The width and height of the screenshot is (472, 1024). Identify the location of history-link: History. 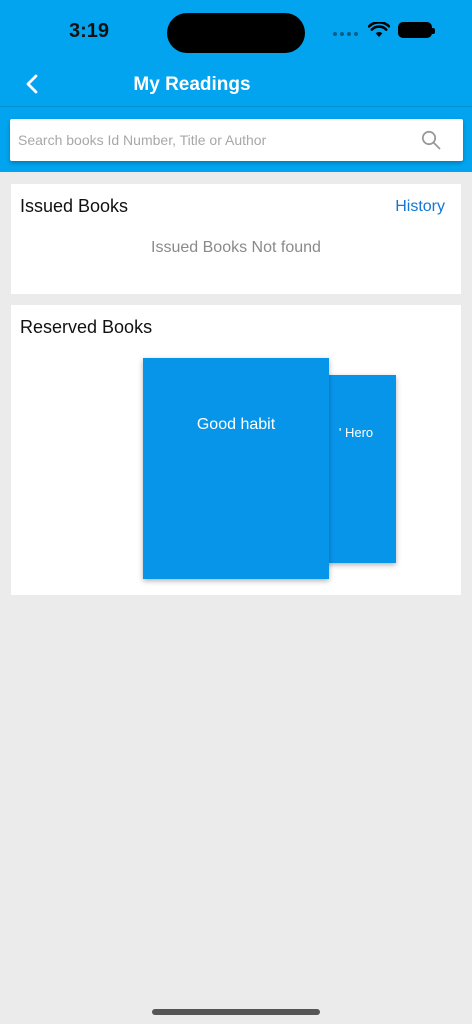
(420, 207).